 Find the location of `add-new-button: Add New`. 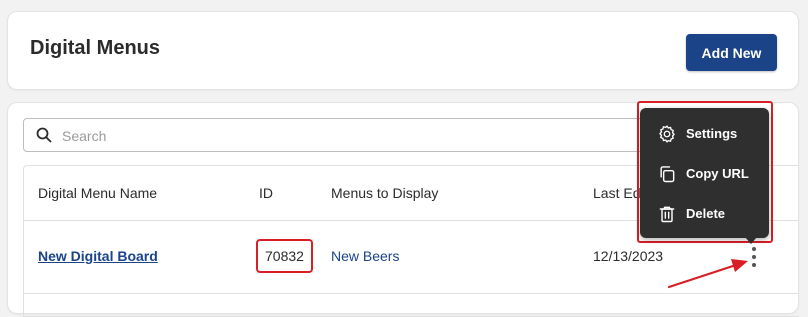

add-new-button: Add New is located at coordinates (731, 52).